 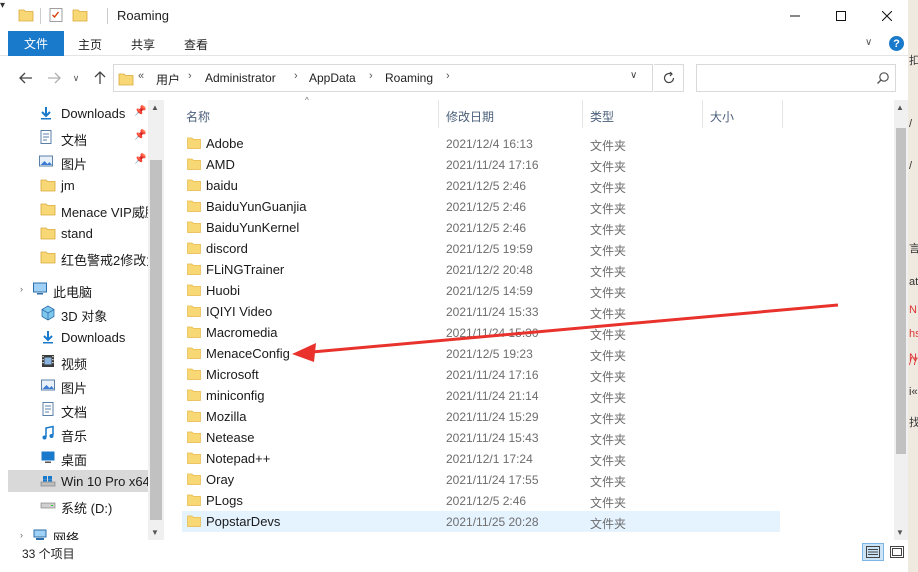 I want to click on refresh-button, so click(x=669, y=78).